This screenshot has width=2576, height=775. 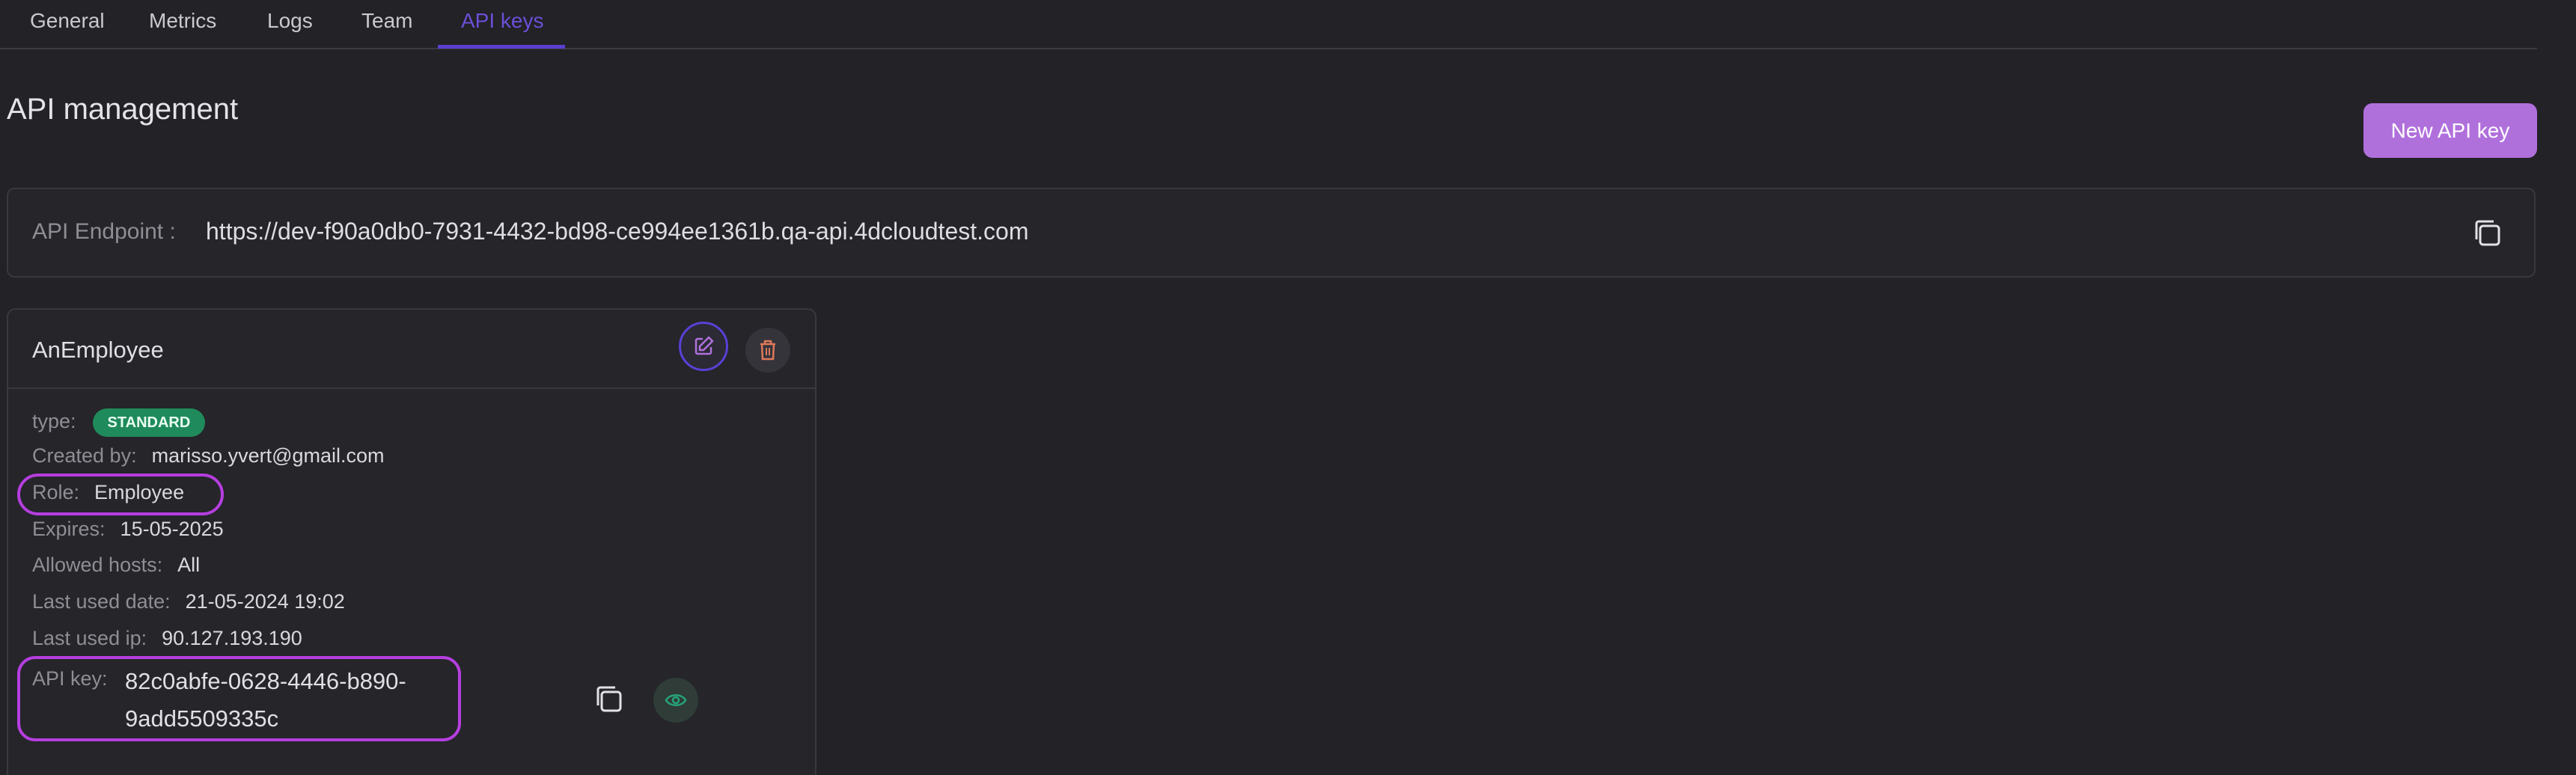 I want to click on reveal-key-button, so click(x=675, y=700).